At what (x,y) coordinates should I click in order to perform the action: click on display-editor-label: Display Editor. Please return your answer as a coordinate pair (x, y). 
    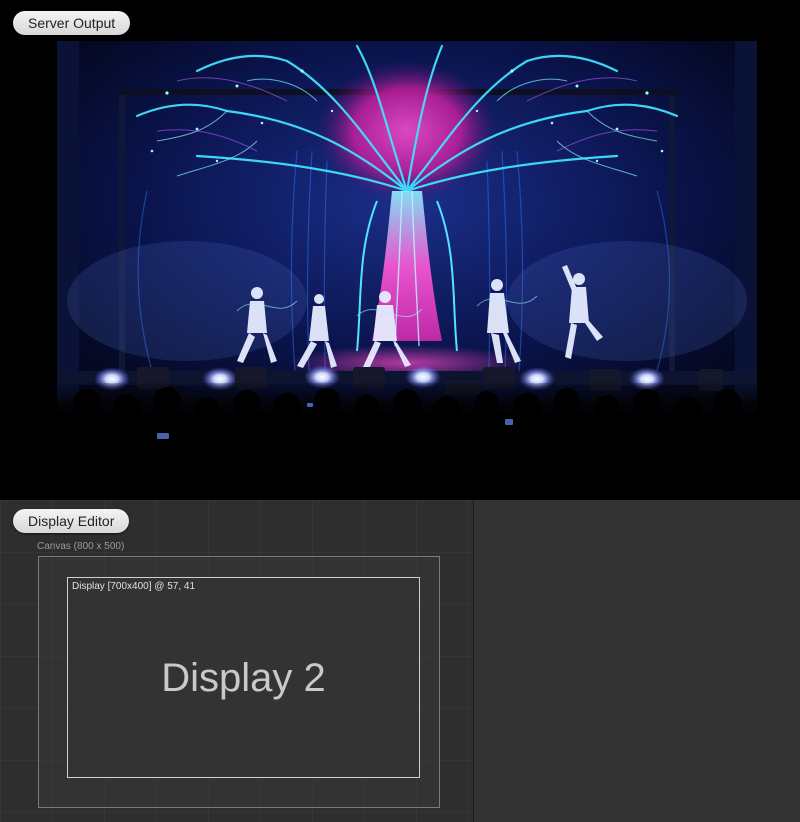
    Looking at the image, I should click on (71, 521).